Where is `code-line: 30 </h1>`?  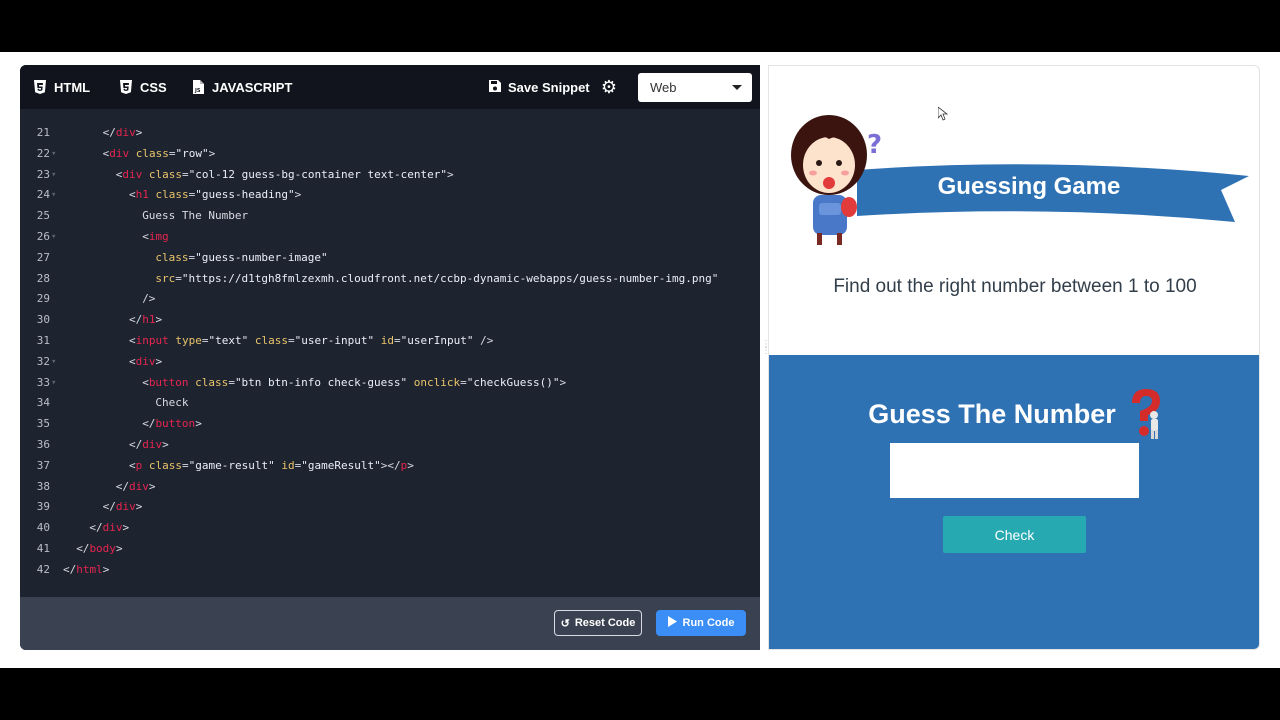 code-line: 30 </h1> is located at coordinates (390, 320).